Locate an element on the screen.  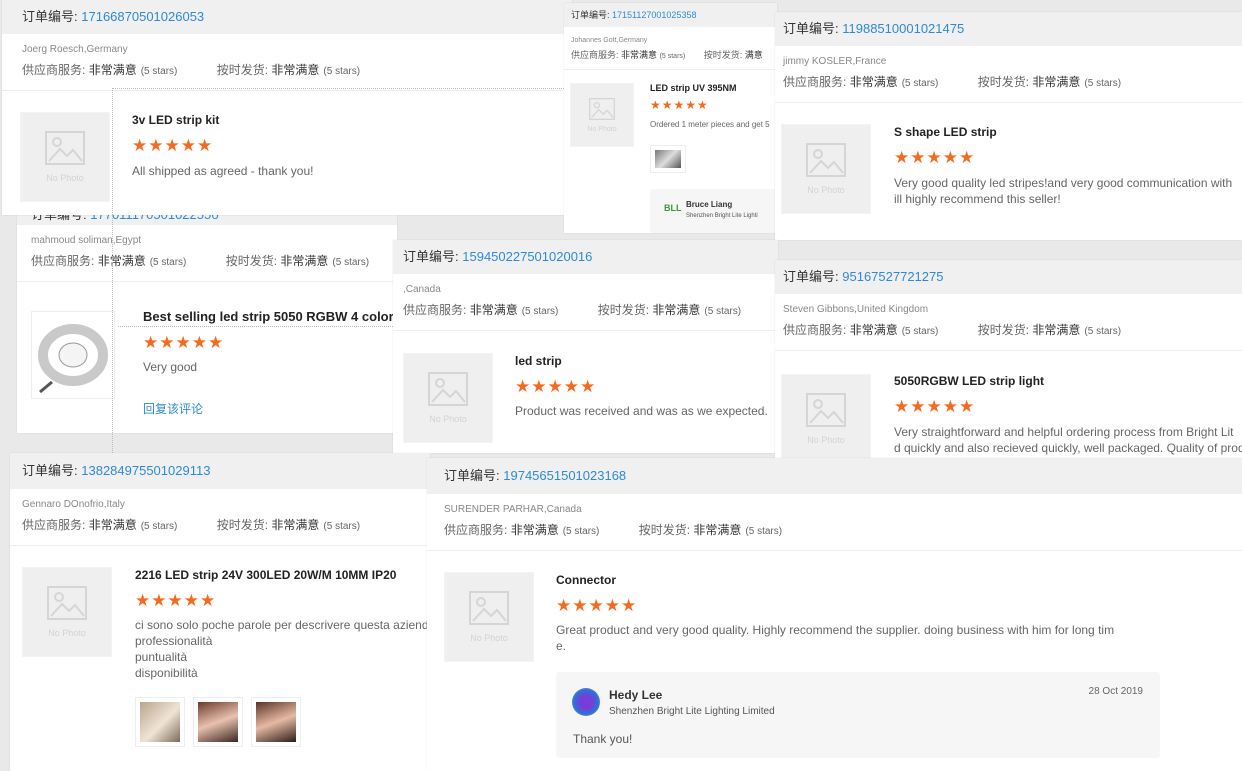
order-header: 订单编号: 119885100010214​75 is located at coordinates (1008, 29).